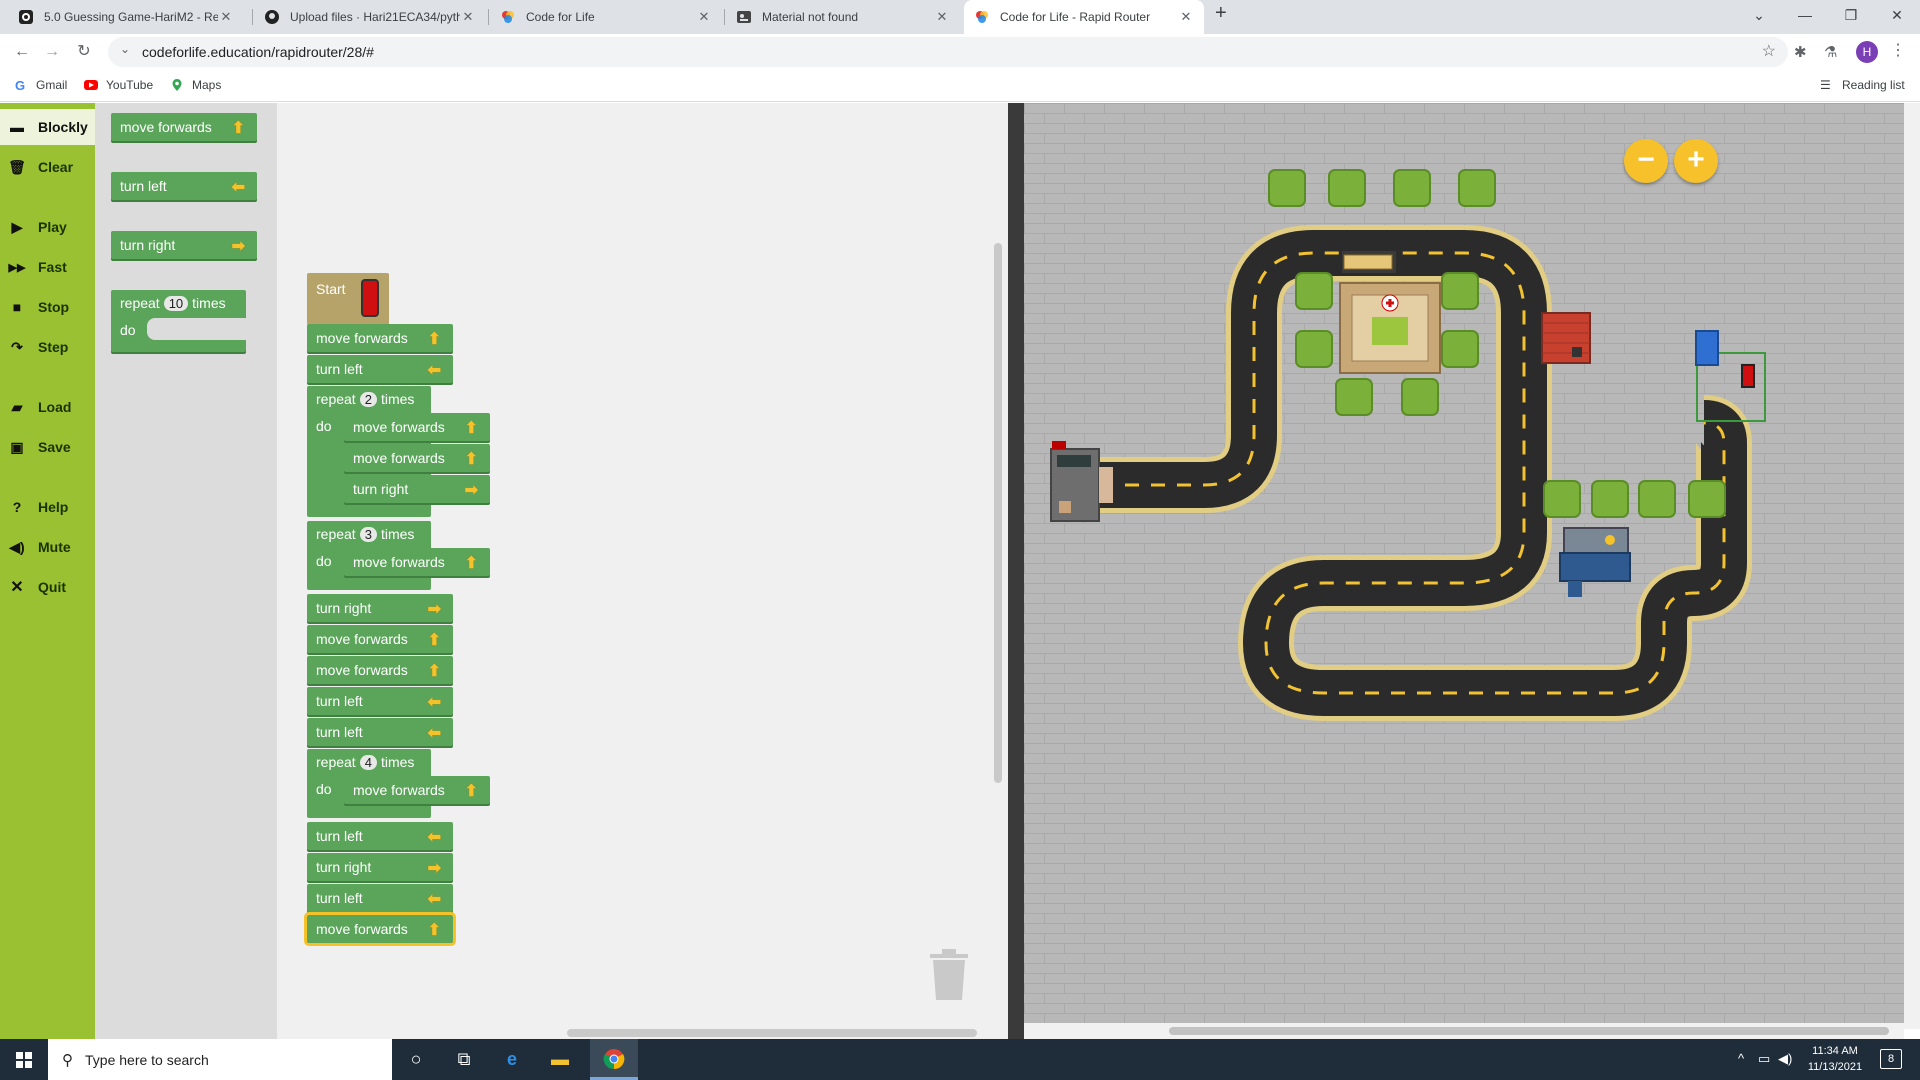 The height and width of the screenshot is (1080, 1920). Describe the element at coordinates (47, 227) in the screenshot. I see `menu-play: ▶ Play` at that location.